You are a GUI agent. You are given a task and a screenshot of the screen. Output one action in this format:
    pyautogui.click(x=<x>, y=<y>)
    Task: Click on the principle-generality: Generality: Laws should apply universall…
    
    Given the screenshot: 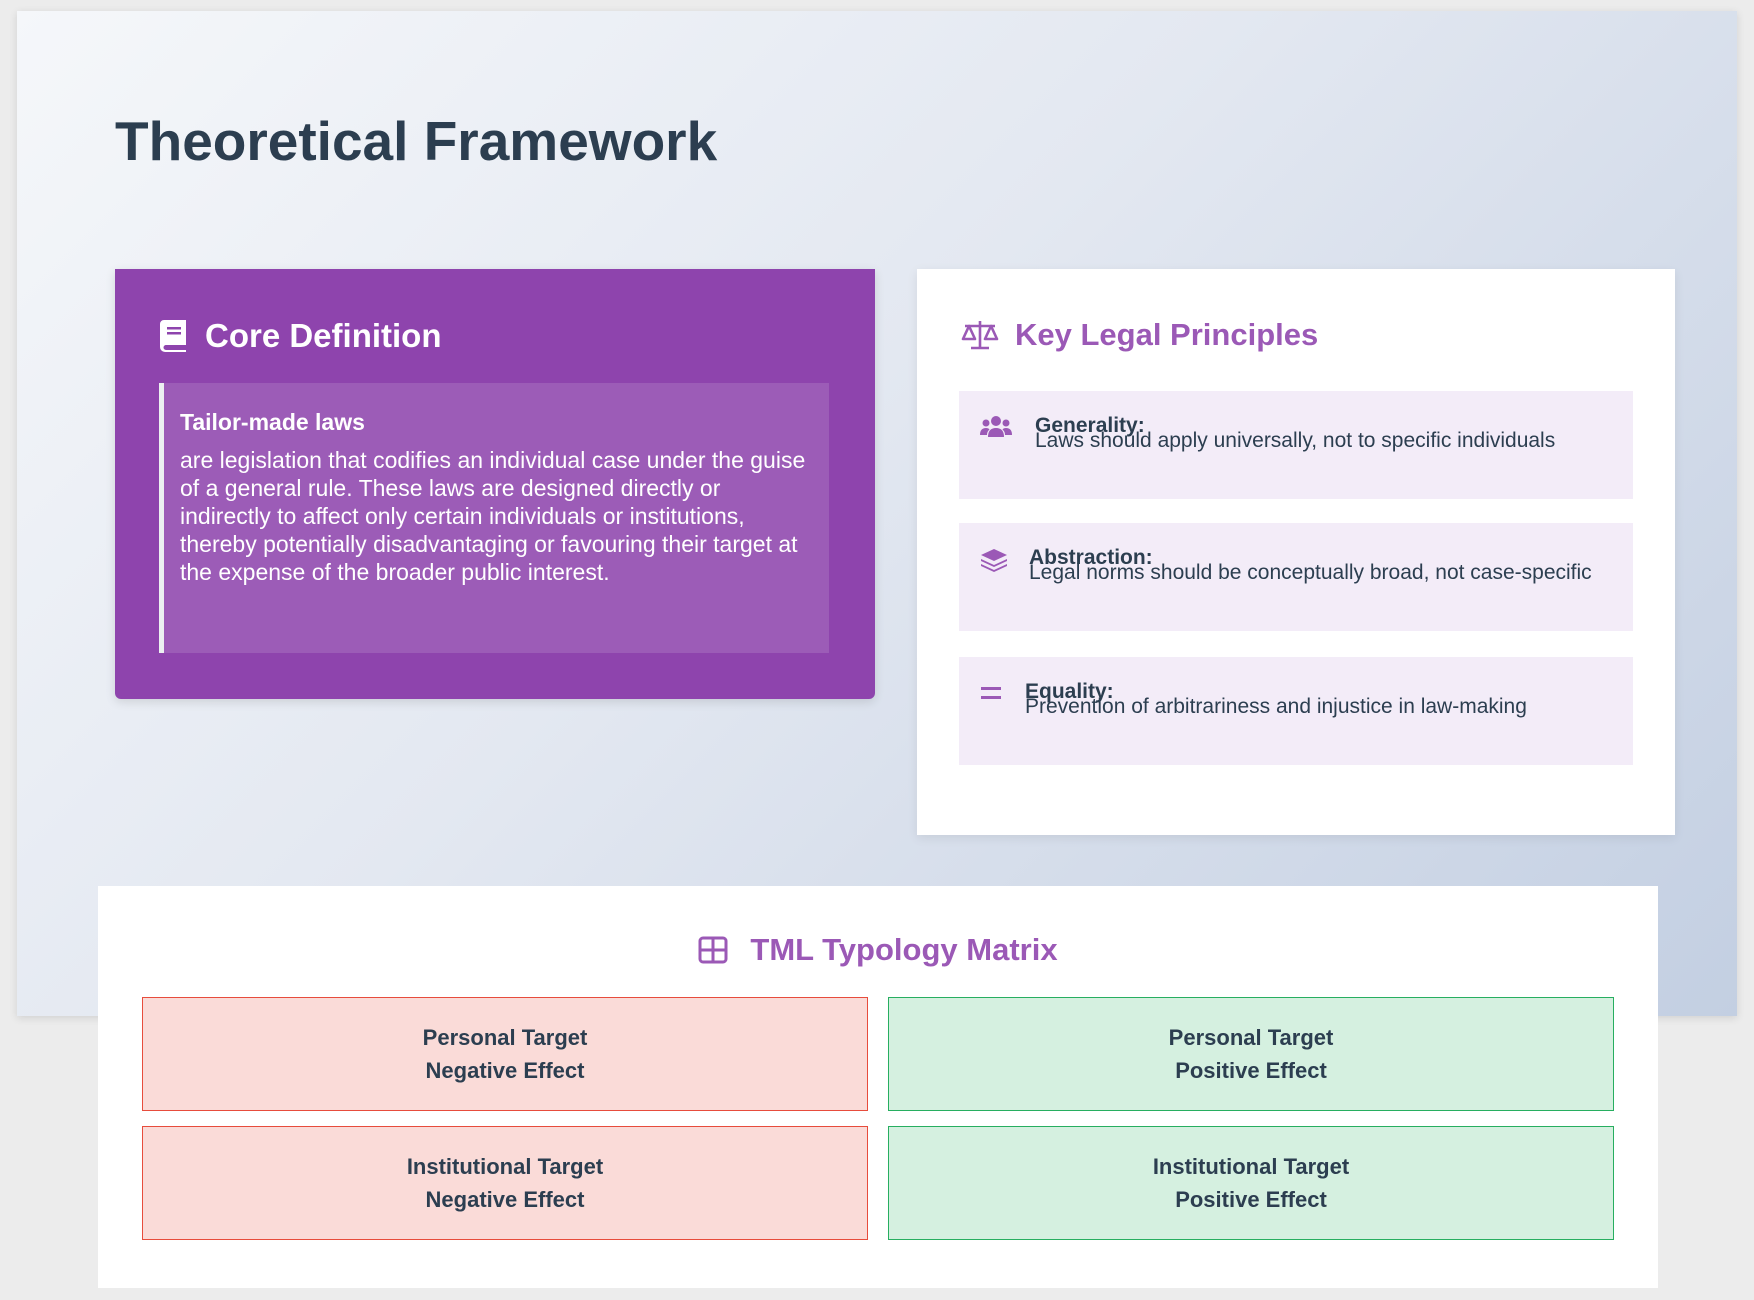 What is the action you would take?
    pyautogui.click(x=1296, y=445)
    